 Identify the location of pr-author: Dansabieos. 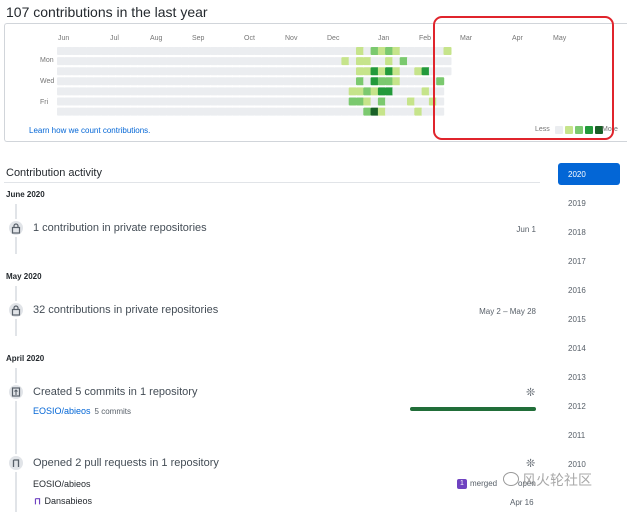
(62, 501).